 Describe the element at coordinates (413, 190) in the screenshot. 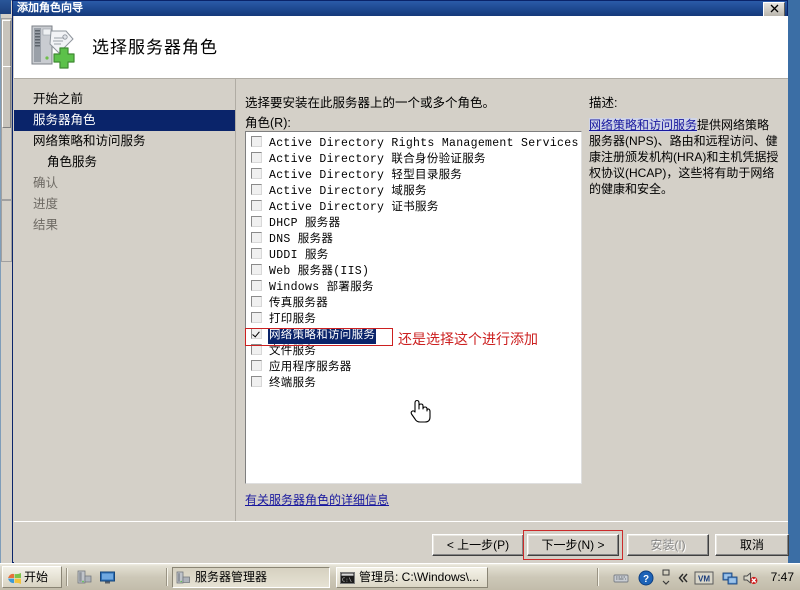

I see `role-list-item: Active Directory 域服务` at that location.